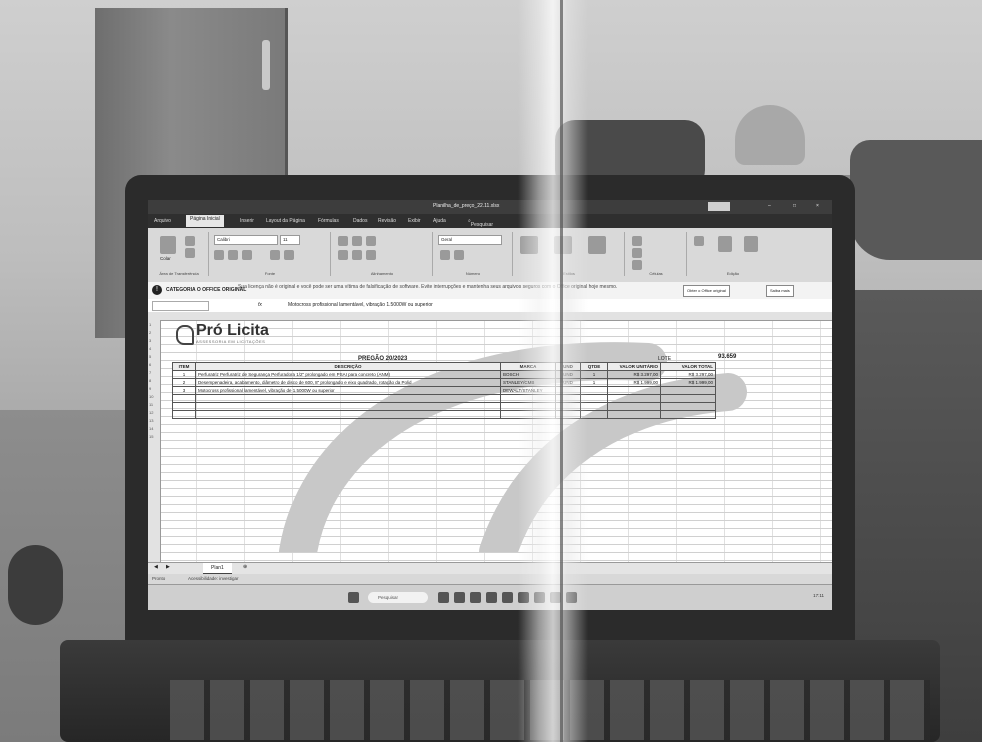 This screenshot has height=742, width=982. I want to click on font-color-icon, so click(289, 255).